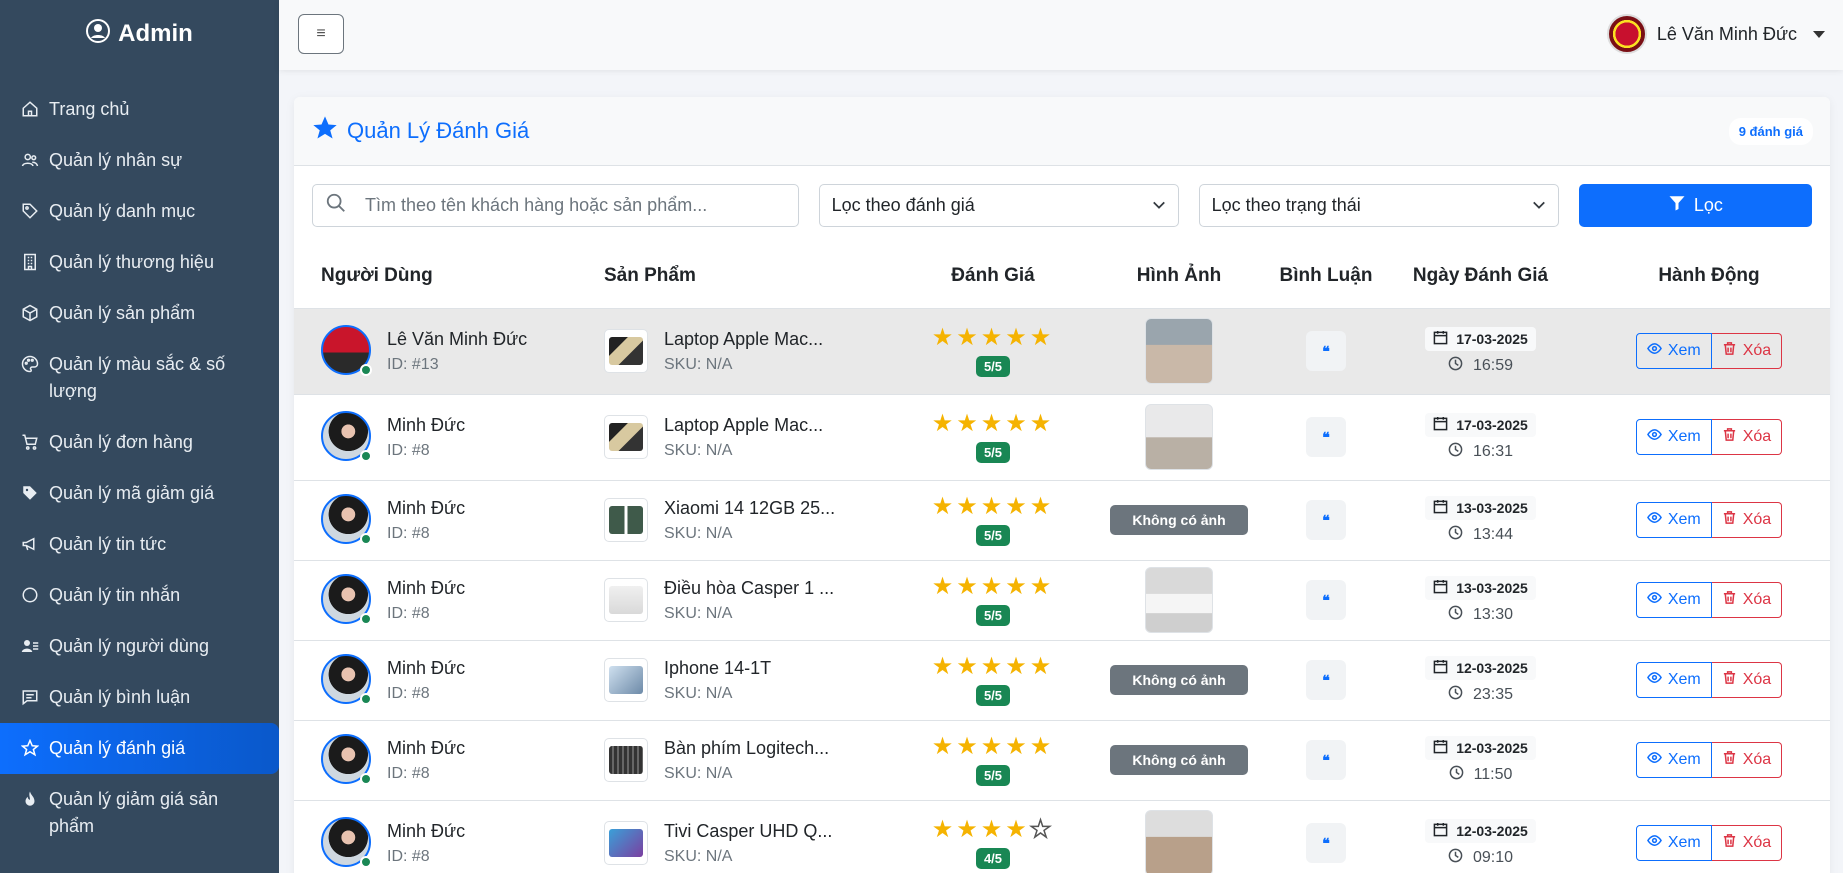 This screenshot has width=1843, height=873. Describe the element at coordinates (1626, 34) in the screenshot. I see `avatar` at that location.